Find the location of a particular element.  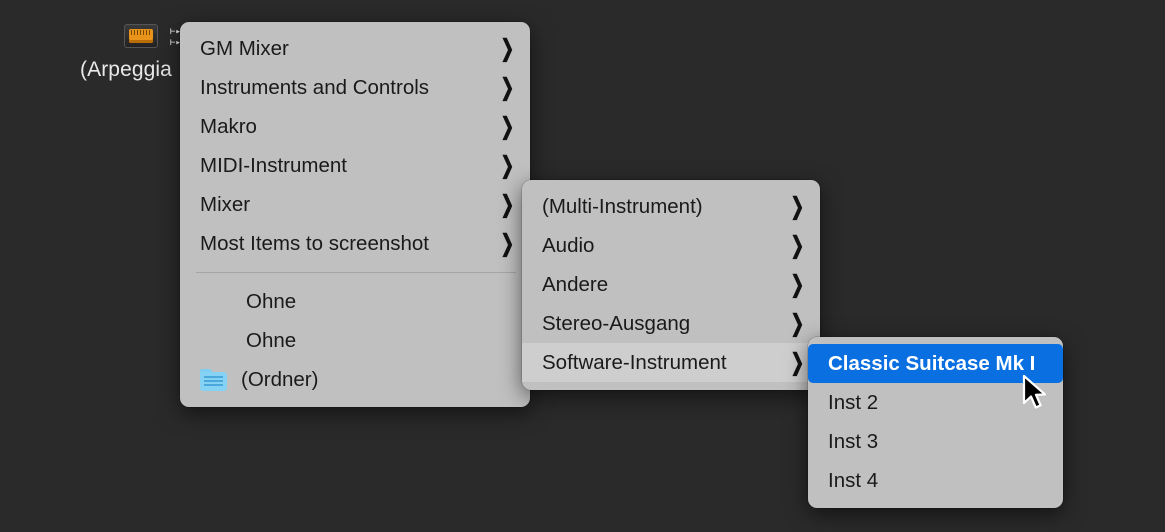

menu-item-label: Stereo-Ausgang is located at coordinates (616, 323).